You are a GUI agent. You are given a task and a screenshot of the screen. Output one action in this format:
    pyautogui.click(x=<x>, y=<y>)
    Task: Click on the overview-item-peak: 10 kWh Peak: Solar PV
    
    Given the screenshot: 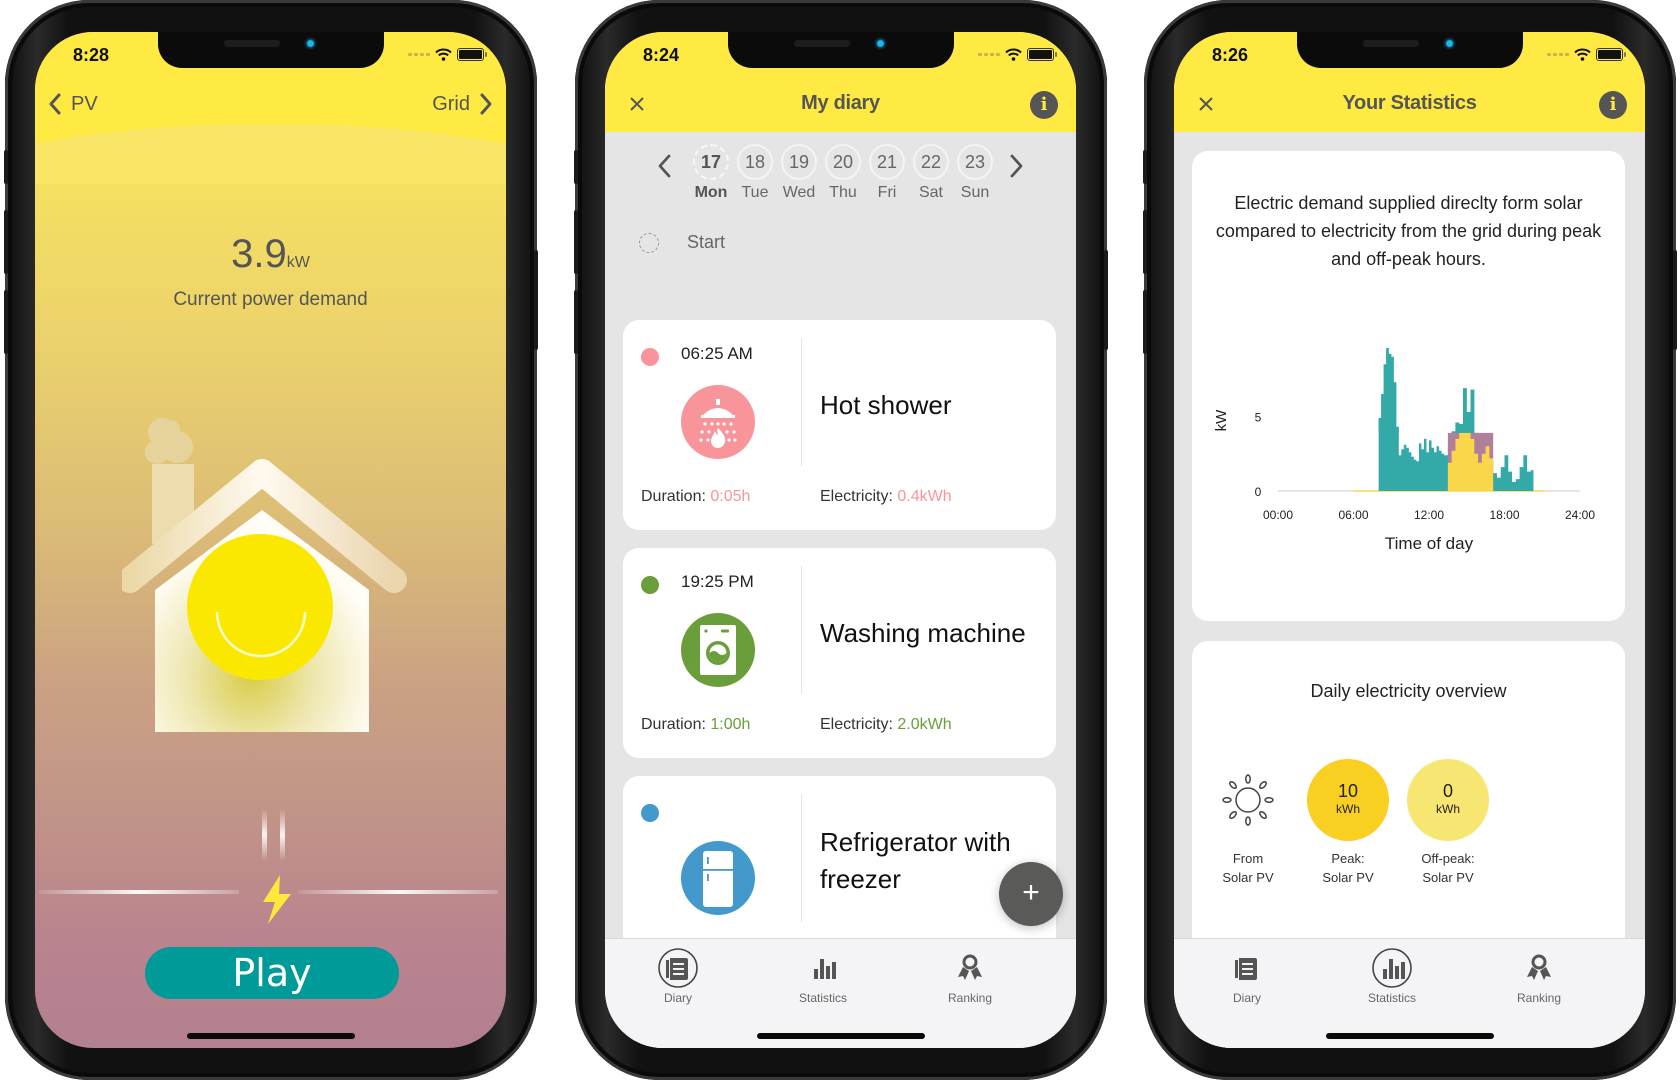 What is the action you would take?
    pyautogui.click(x=1348, y=823)
    